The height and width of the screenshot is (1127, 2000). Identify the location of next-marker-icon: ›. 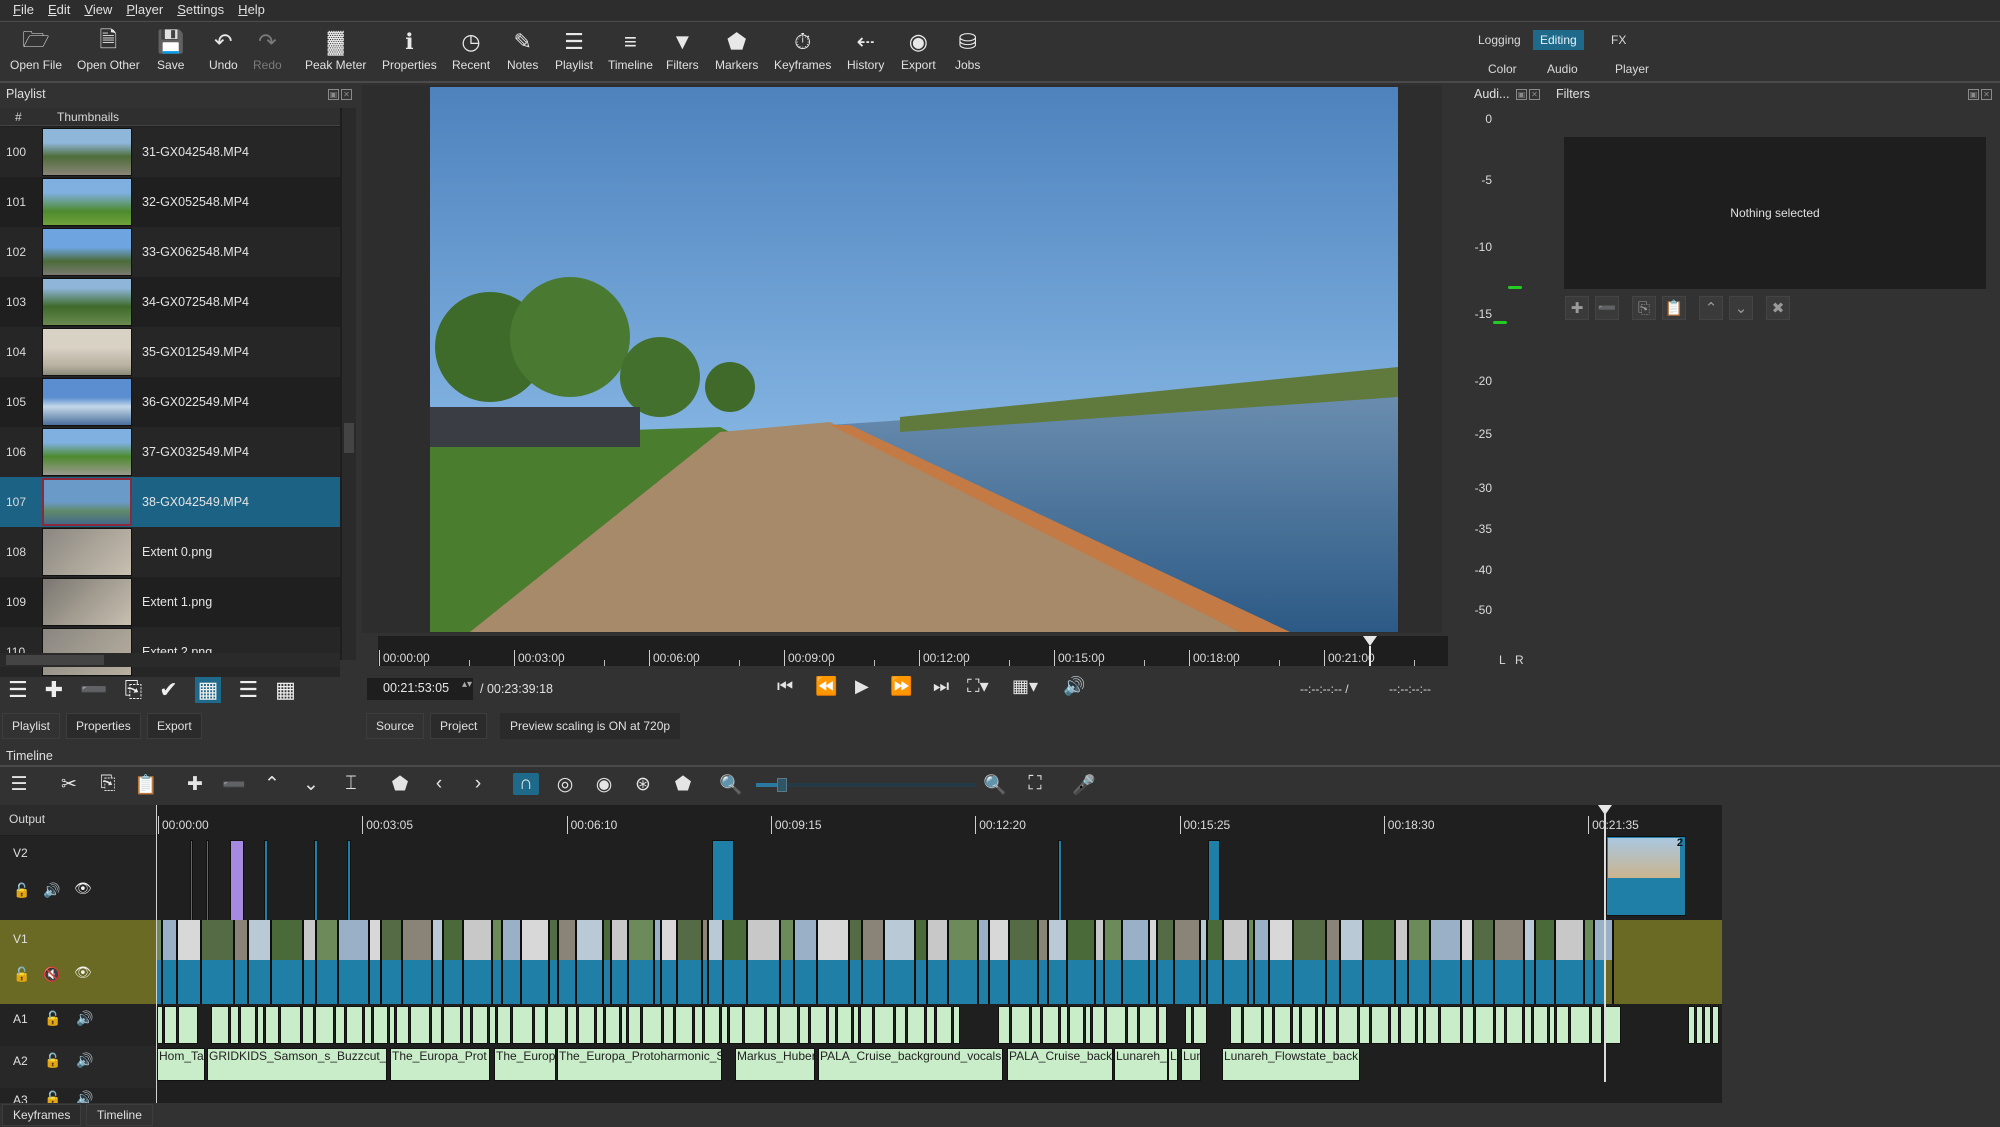
(478, 784).